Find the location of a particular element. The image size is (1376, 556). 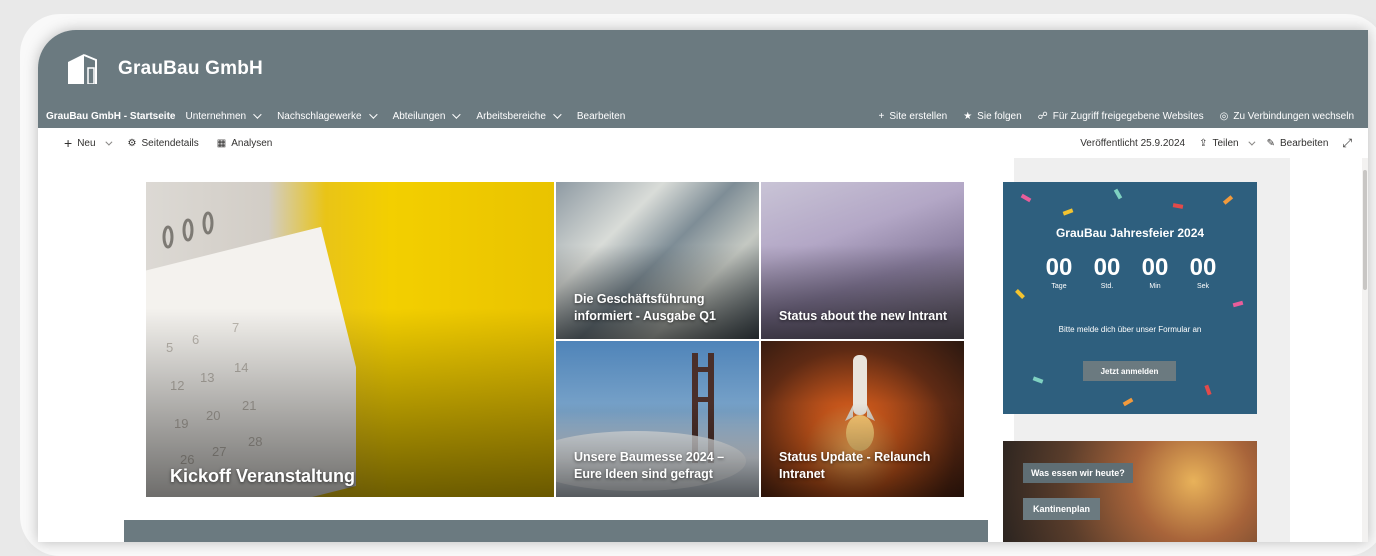

site-title: GrauBau GmbH is located at coordinates (190, 68).